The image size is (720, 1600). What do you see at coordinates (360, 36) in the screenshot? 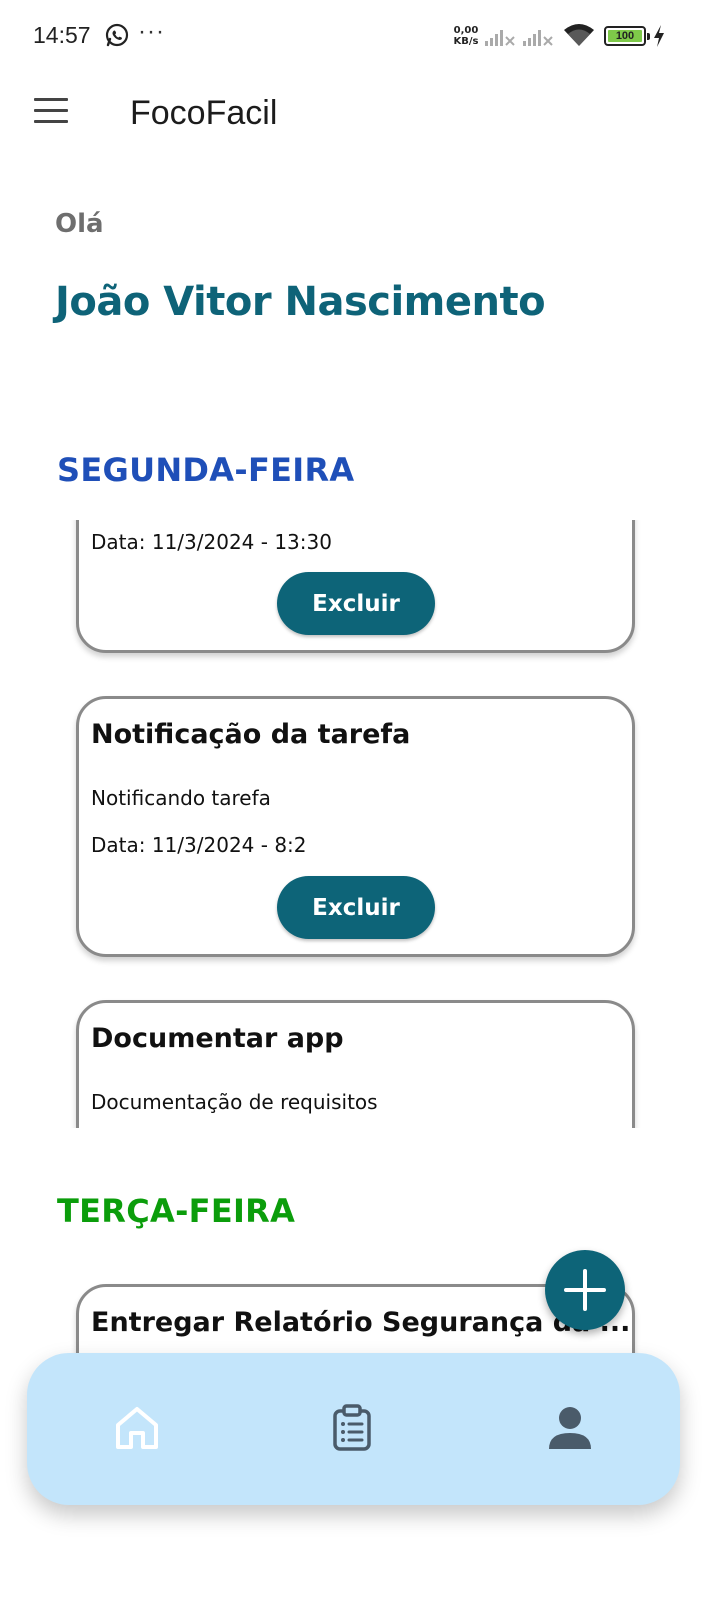
I see `status-bar: 14:57 ··· 0,00 KB/s 100` at bounding box center [360, 36].